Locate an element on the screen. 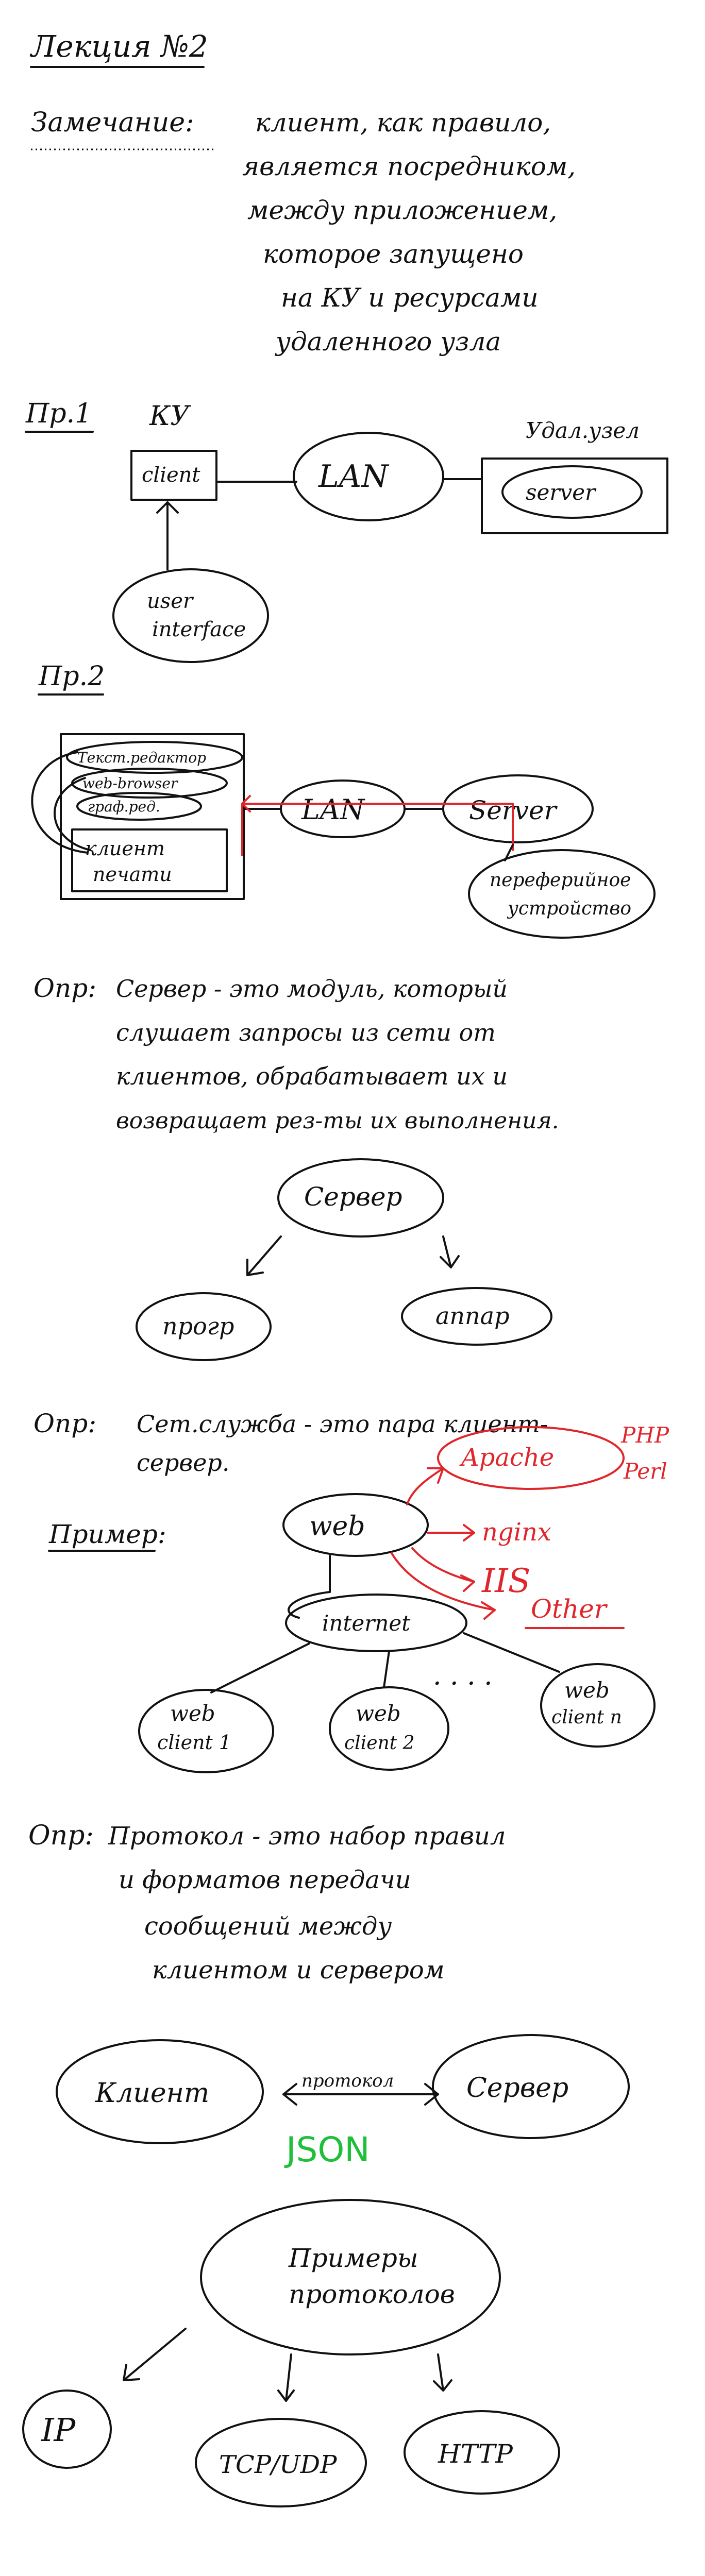 This screenshot has height=2576, width=705. example-label: Пример: is located at coordinates (107, 1534).